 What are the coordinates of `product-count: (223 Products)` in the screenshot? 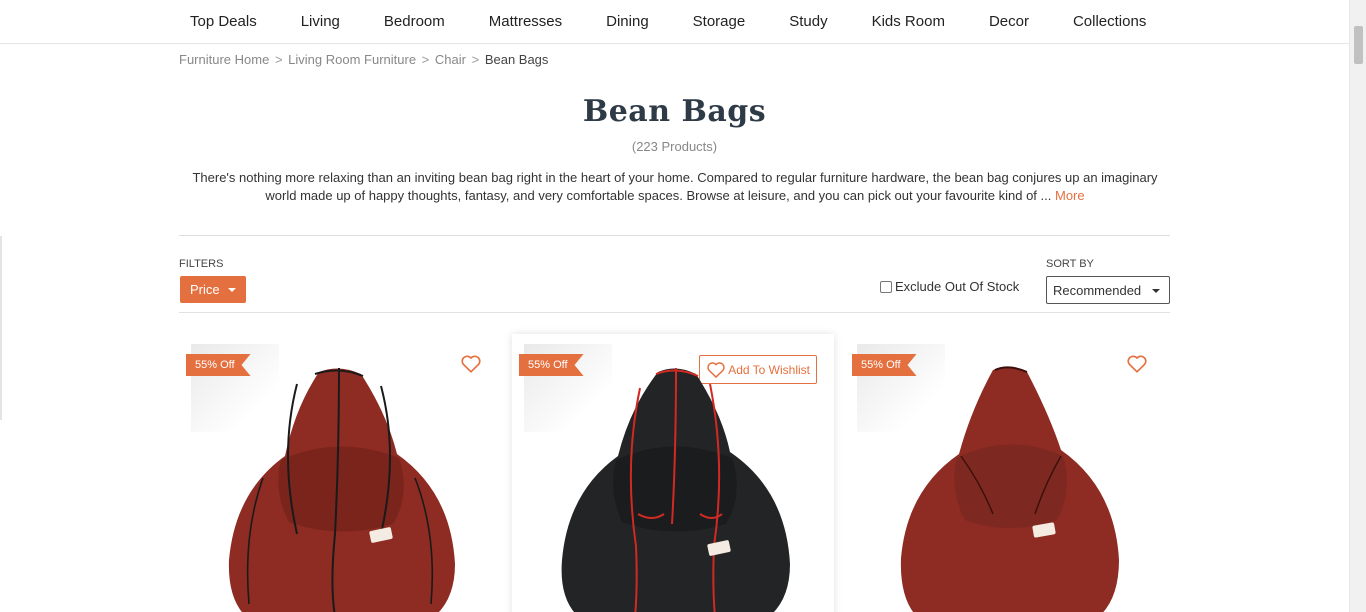 It's located at (674, 146).